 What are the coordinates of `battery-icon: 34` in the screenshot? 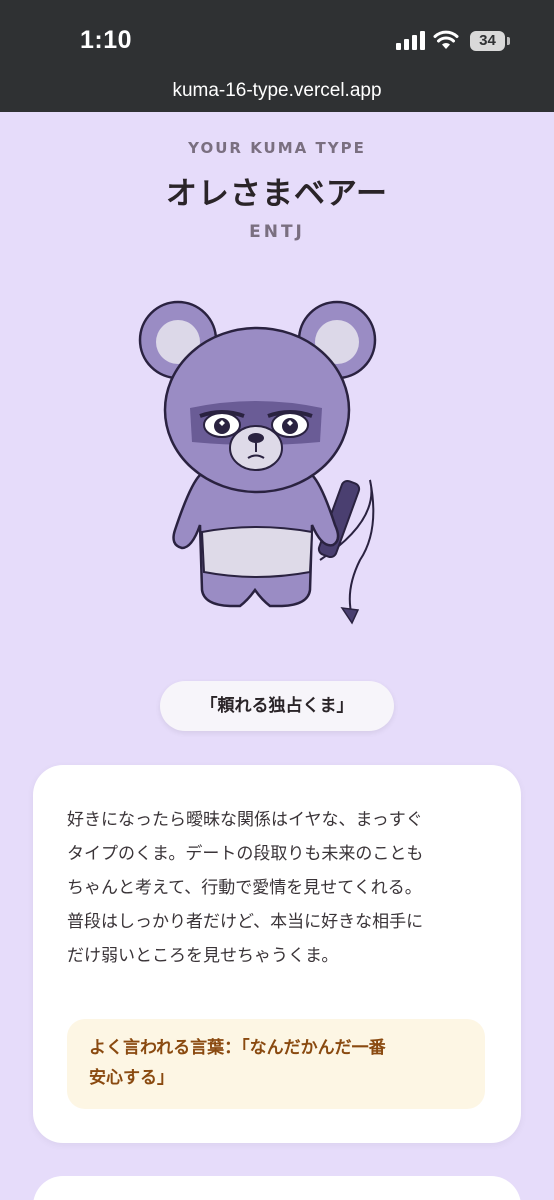 It's located at (487, 41).